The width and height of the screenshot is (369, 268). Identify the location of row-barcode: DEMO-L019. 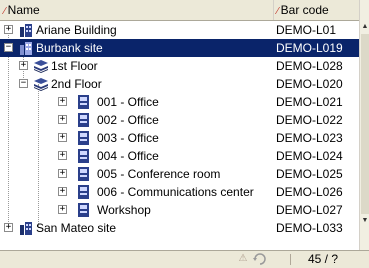
(309, 48).